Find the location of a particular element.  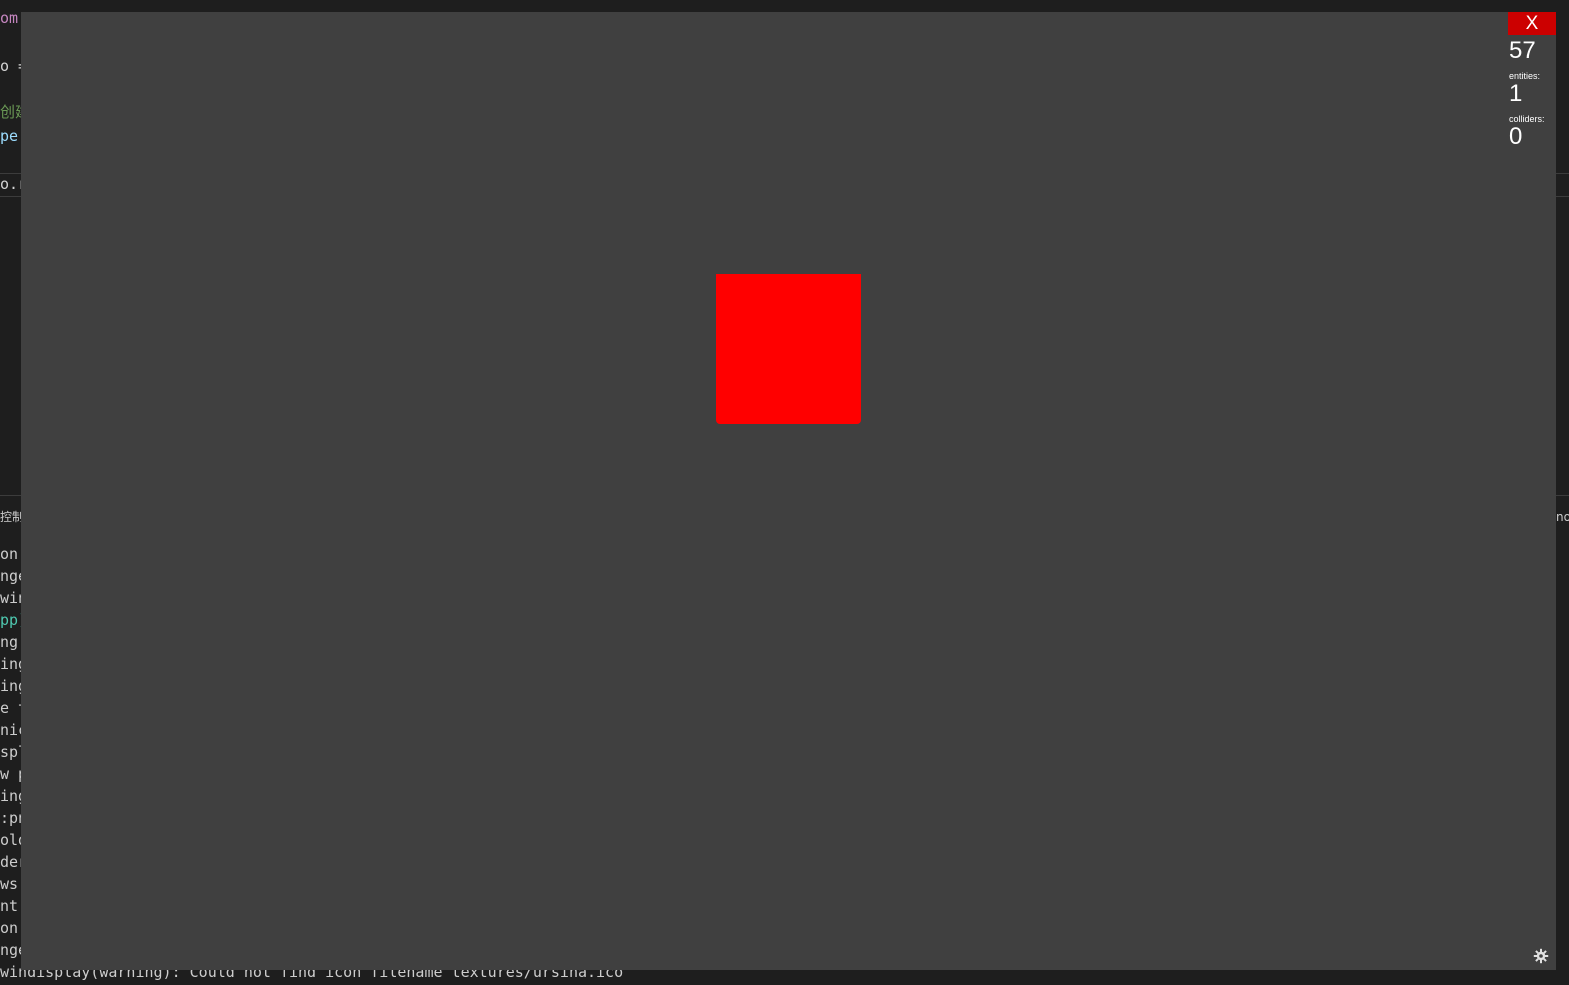

panel-right-label: no is located at coordinates (1562, 517).